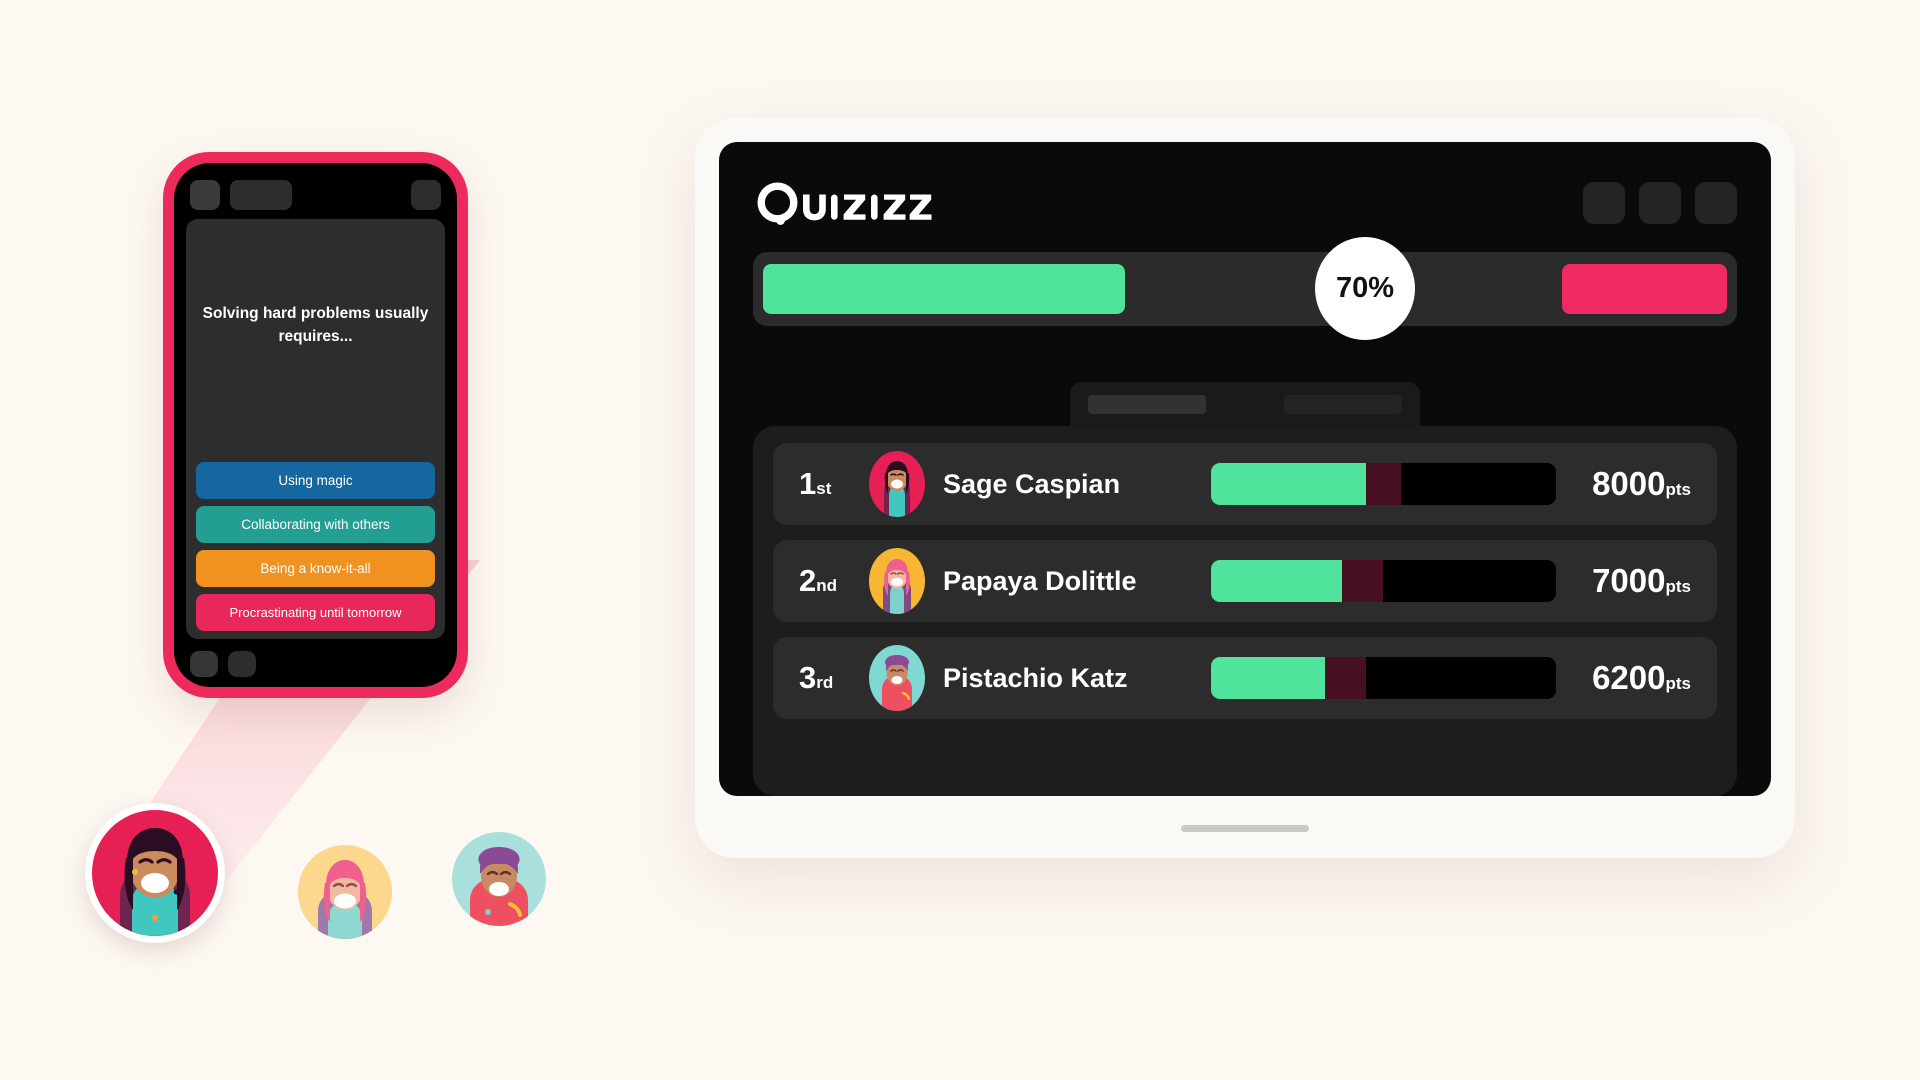 This screenshot has width=1920, height=1080. Describe the element at coordinates (315, 658) in the screenshot. I see `phone-bottom-bar` at that location.